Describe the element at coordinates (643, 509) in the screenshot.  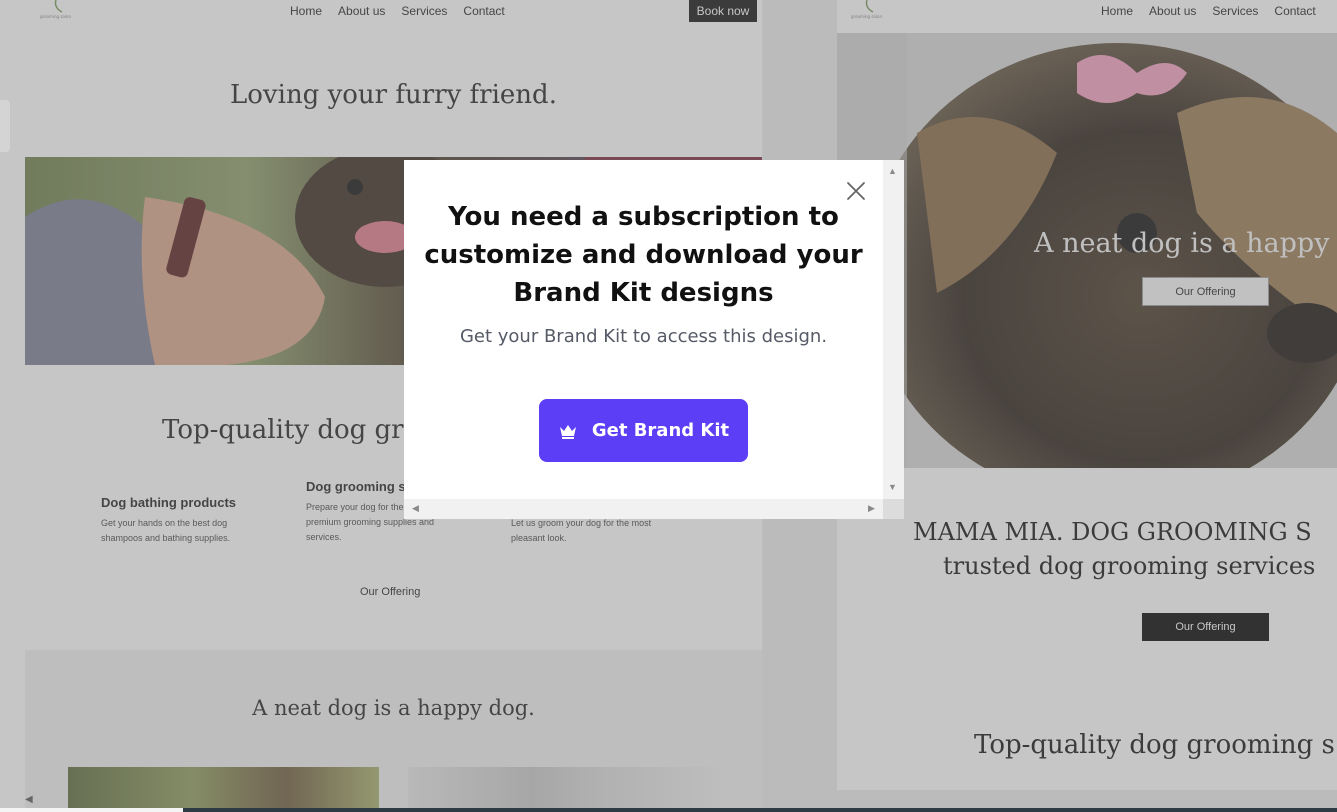
I see `modal-horizontal-scrollbar: ◀ ▶` at that location.